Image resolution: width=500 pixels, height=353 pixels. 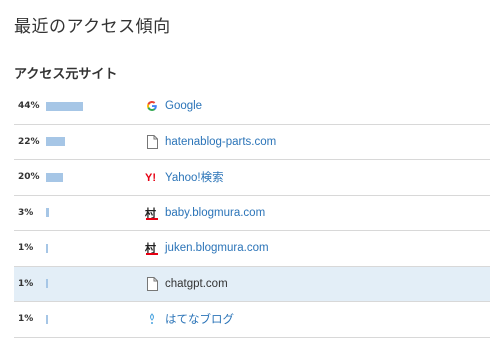 I want to click on site-entry-chatgpt: chatgpt.com, so click(x=186, y=283).